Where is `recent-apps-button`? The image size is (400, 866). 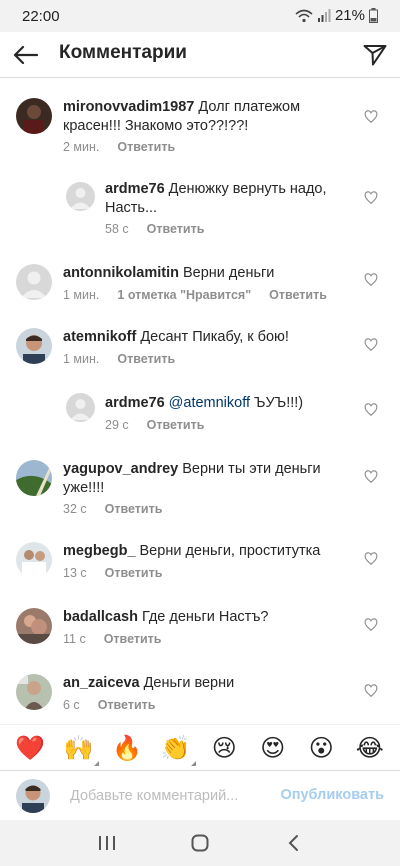
recent-apps-button is located at coordinates (107, 843).